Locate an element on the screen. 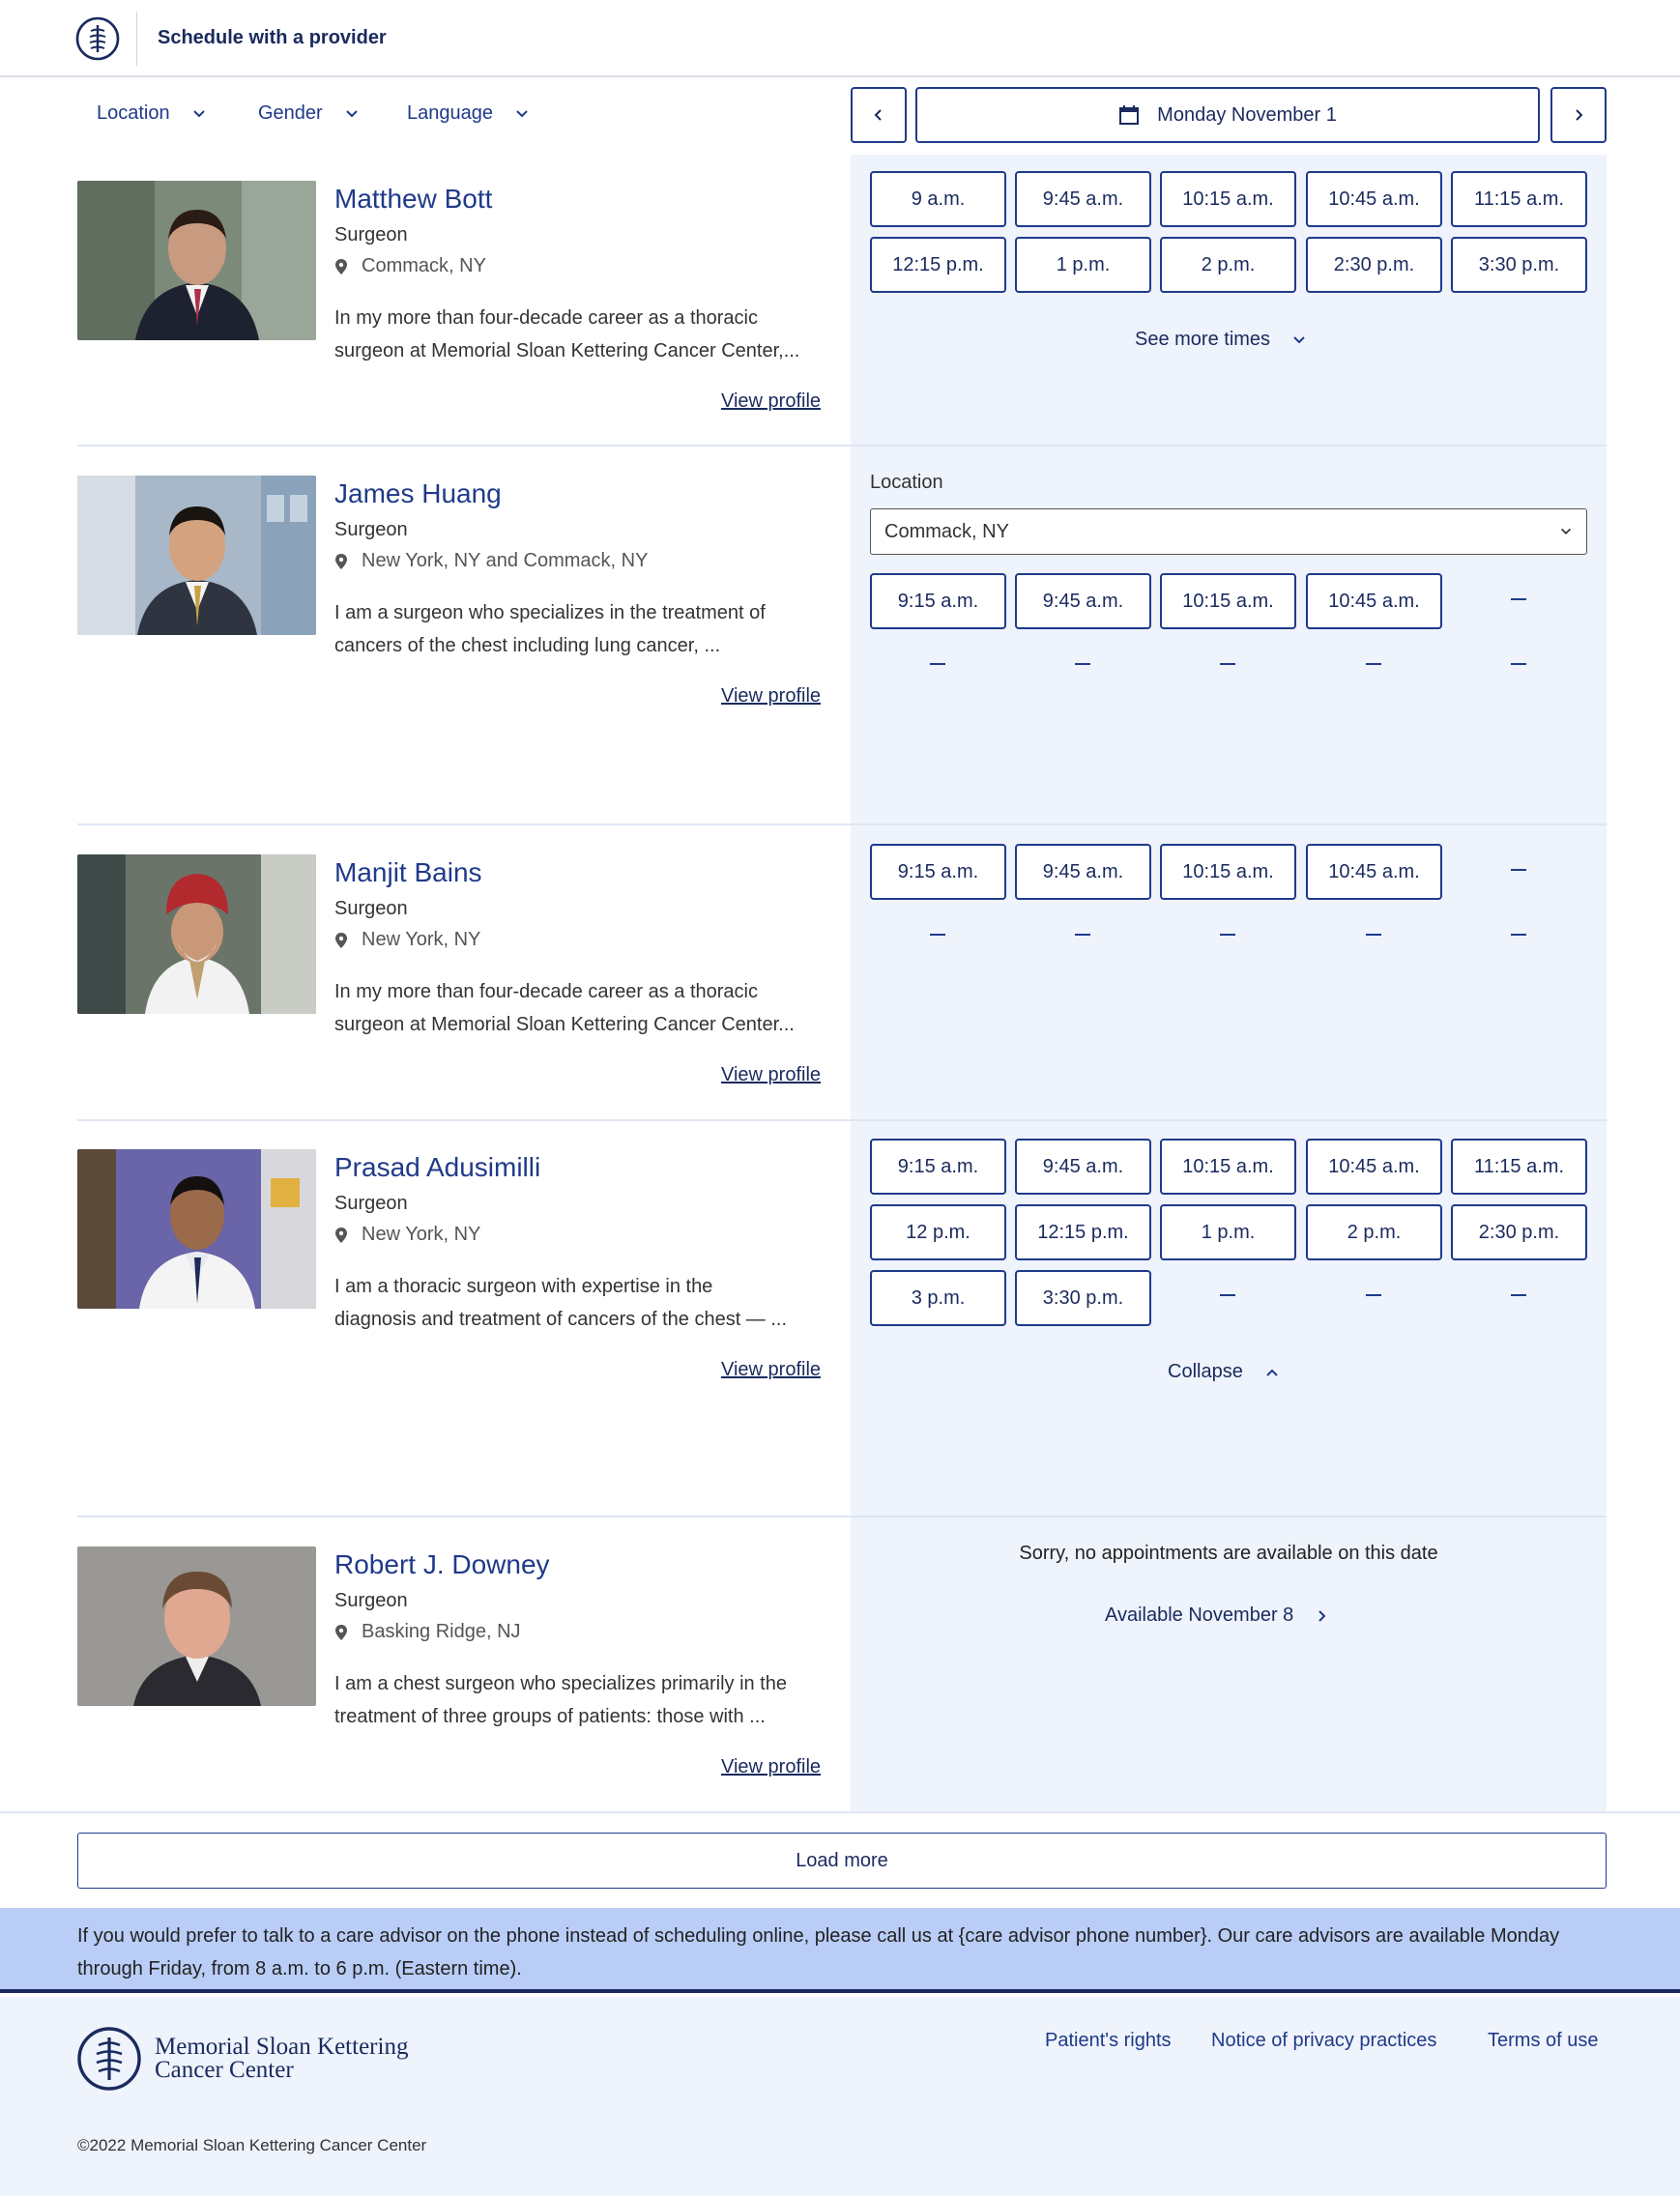 This screenshot has height=2196, width=1680. footer-logo: Memorial Sloan Kettering Cancer Center is located at coordinates (243, 2059).